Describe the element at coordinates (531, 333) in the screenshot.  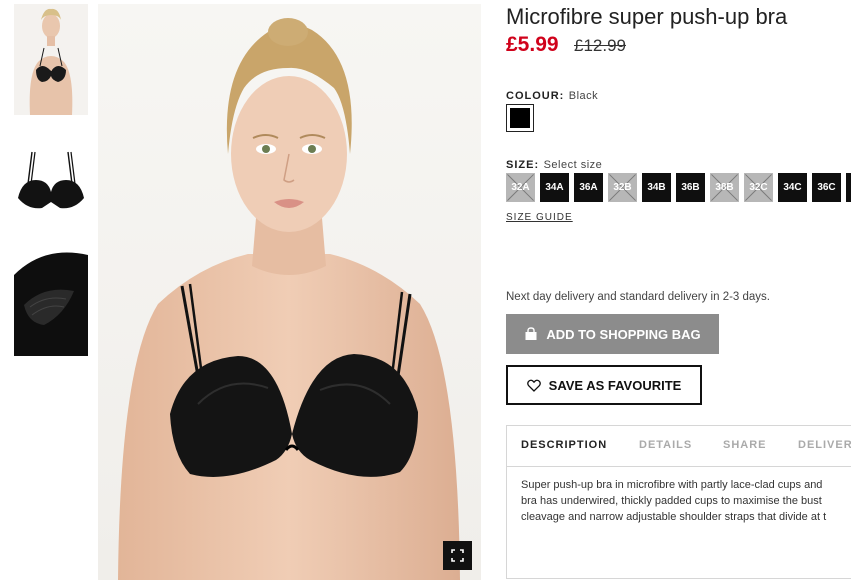
I see `shopping-bag-icon` at that location.